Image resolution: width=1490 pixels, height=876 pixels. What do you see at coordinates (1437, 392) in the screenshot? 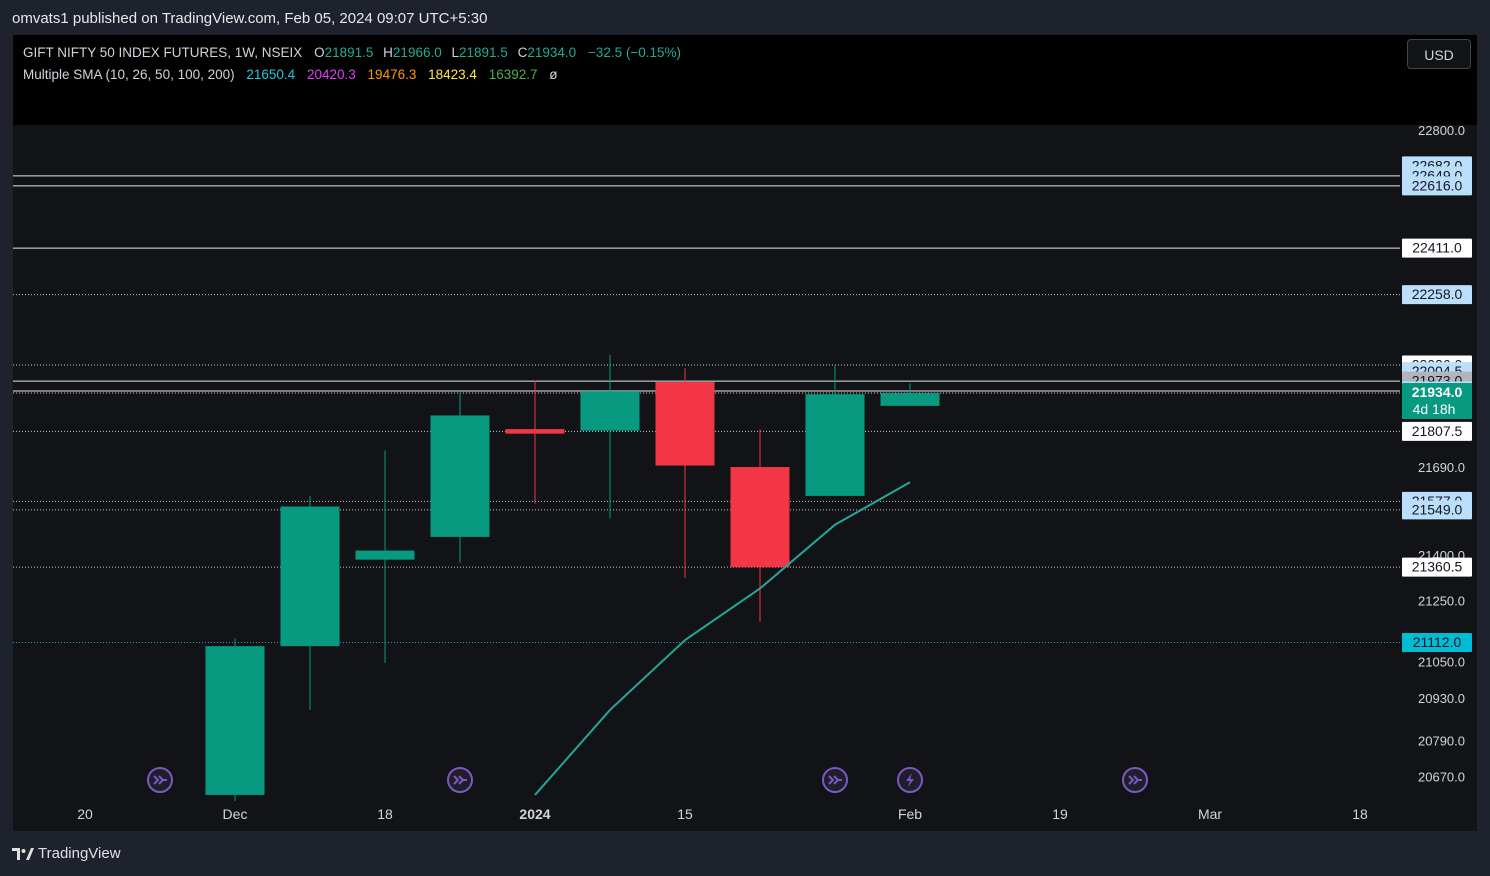
I see `price-label-9: 21934.0` at bounding box center [1437, 392].